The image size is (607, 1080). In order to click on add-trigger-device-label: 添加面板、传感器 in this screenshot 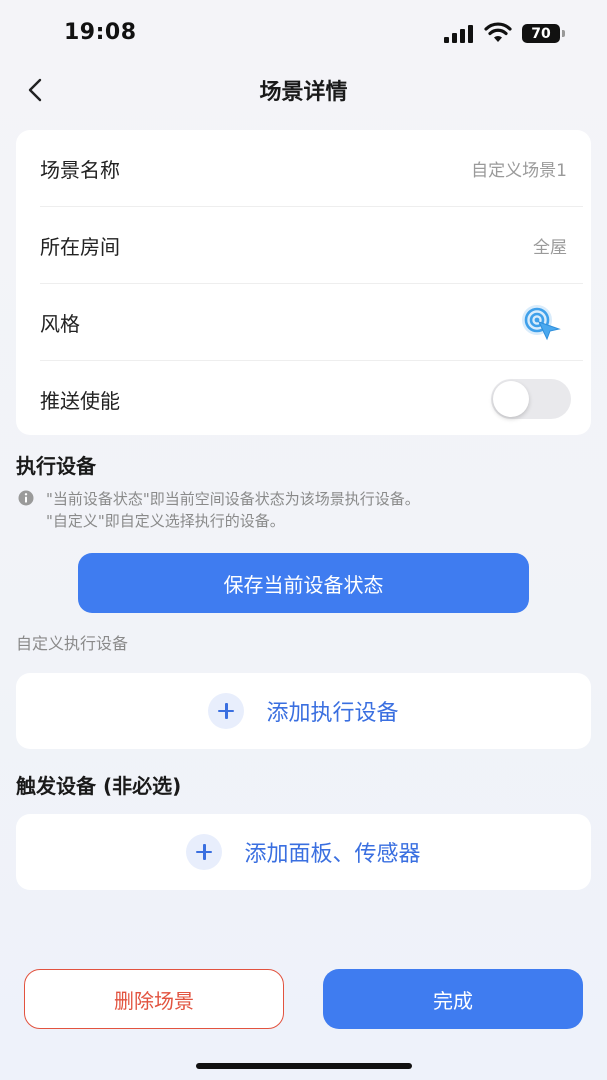, I will do `click(332, 854)`.